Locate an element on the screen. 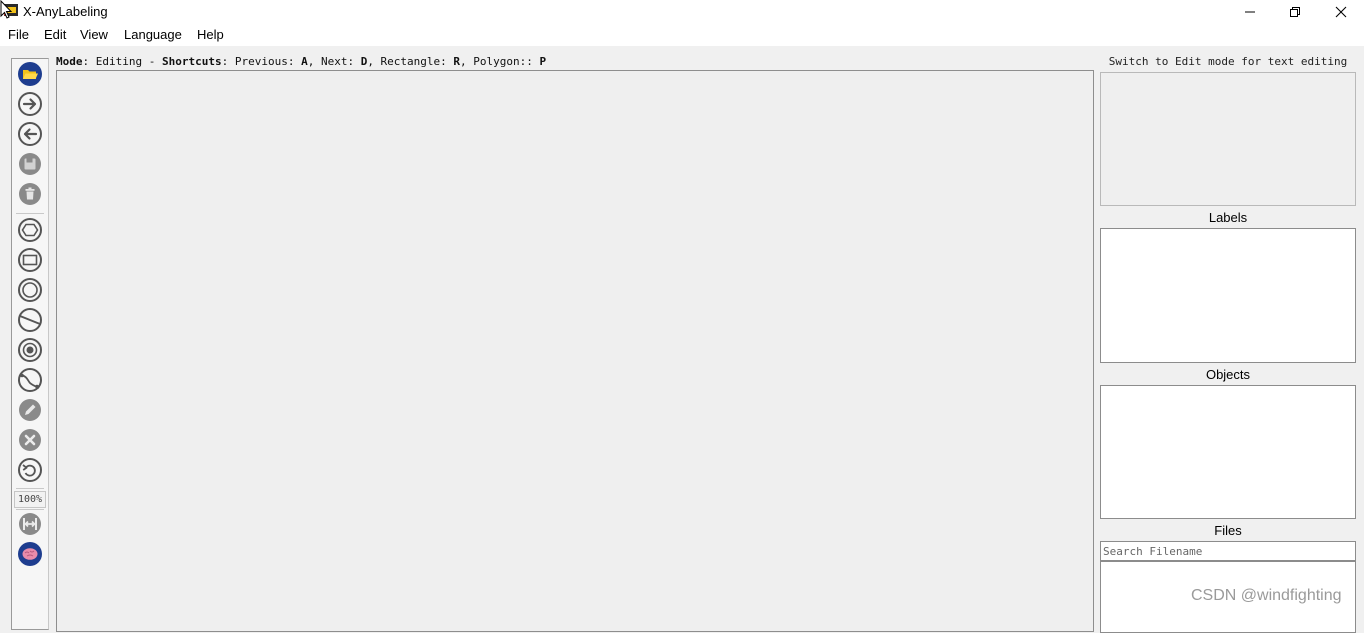 The image size is (1364, 633). previous-image-button is located at coordinates (30, 134).